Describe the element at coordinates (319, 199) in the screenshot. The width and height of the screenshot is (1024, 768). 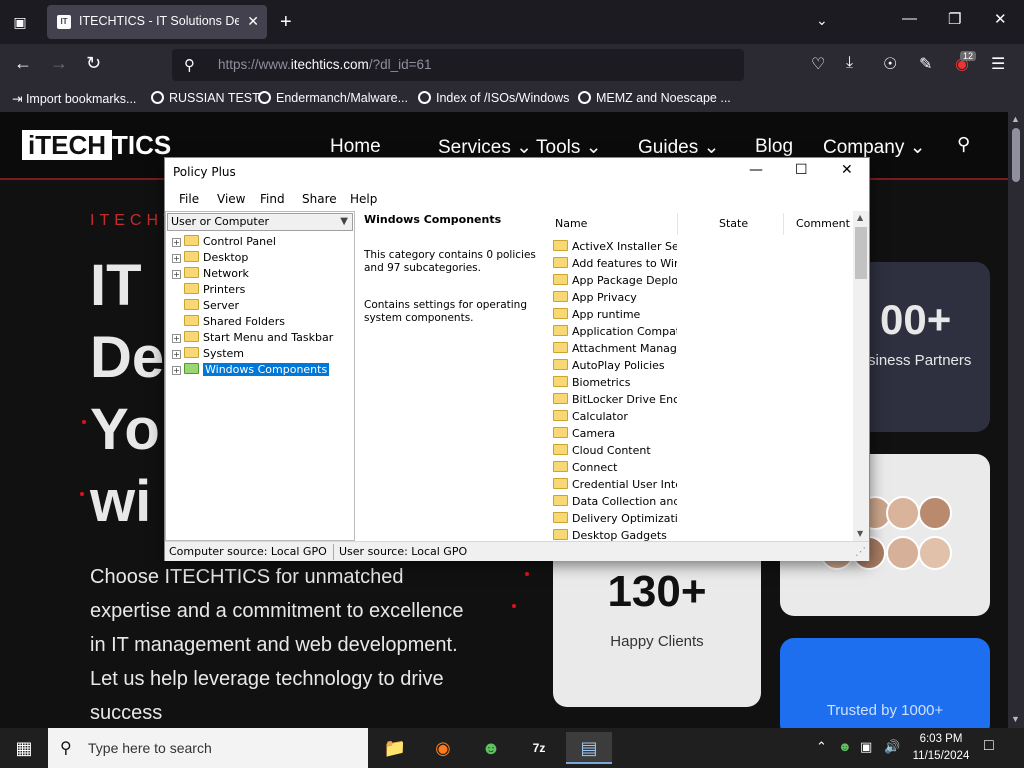
I see `menu-share: Share` at that location.